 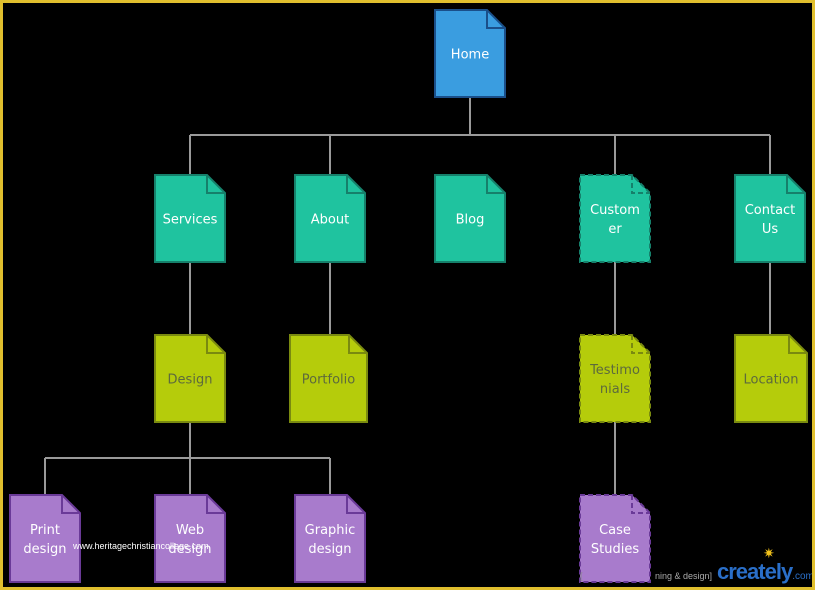 What do you see at coordinates (141, 546) in the screenshot?
I see `watermark-site: www.heritagechristiancollege.com` at bounding box center [141, 546].